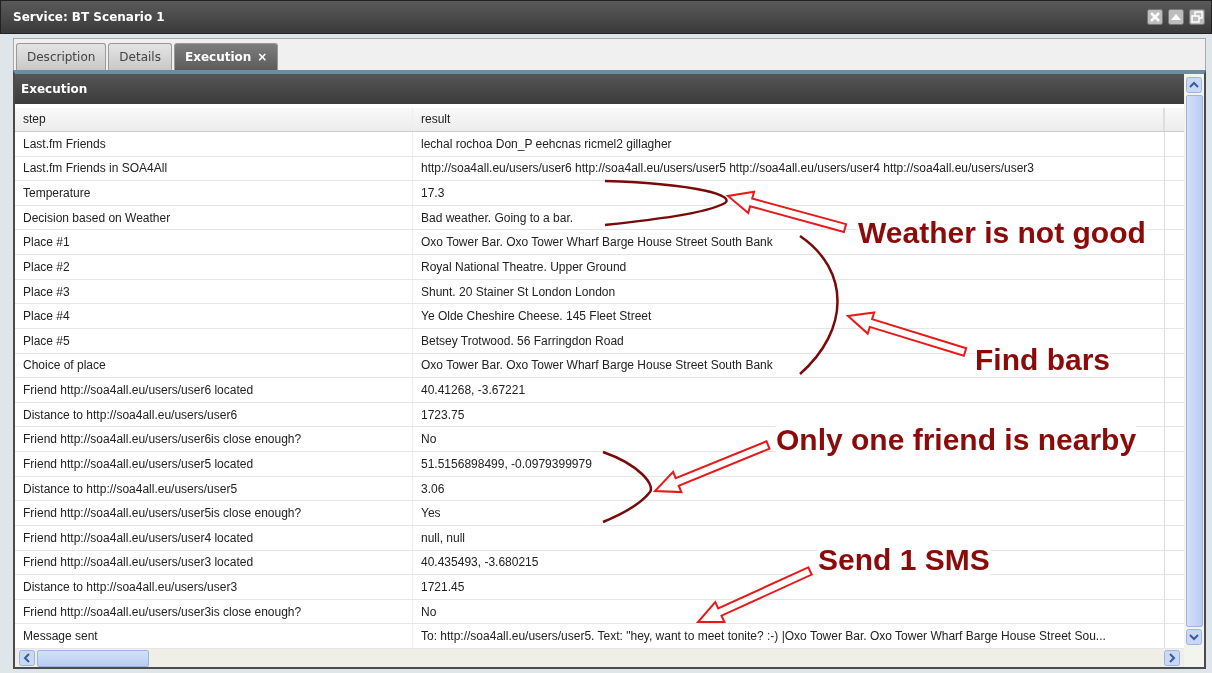 The image size is (1212, 673). I want to click on table-cell: null, null, so click(443, 537).